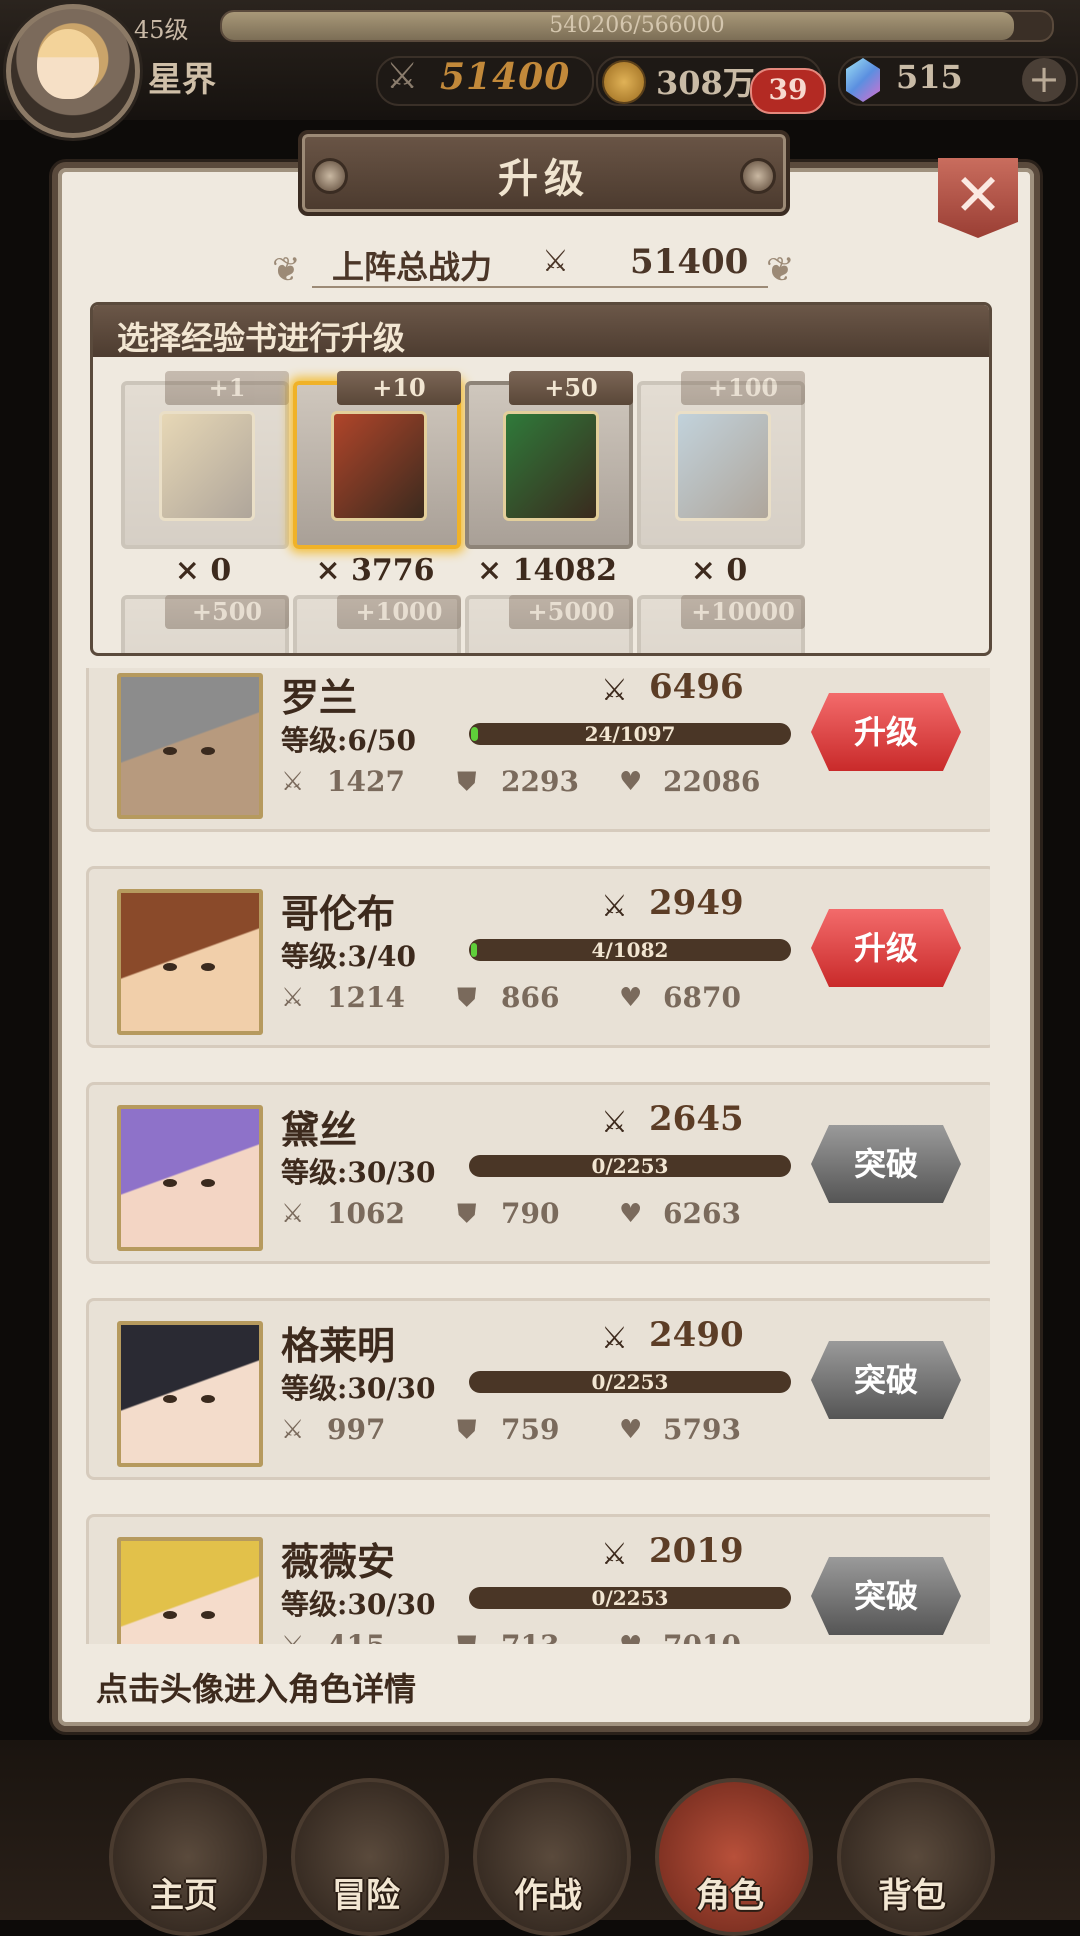 Image resolution: width=1080 pixels, height=1936 pixels. Describe the element at coordinates (530, 997) in the screenshot. I see `hero-stat-def: 866` at that location.